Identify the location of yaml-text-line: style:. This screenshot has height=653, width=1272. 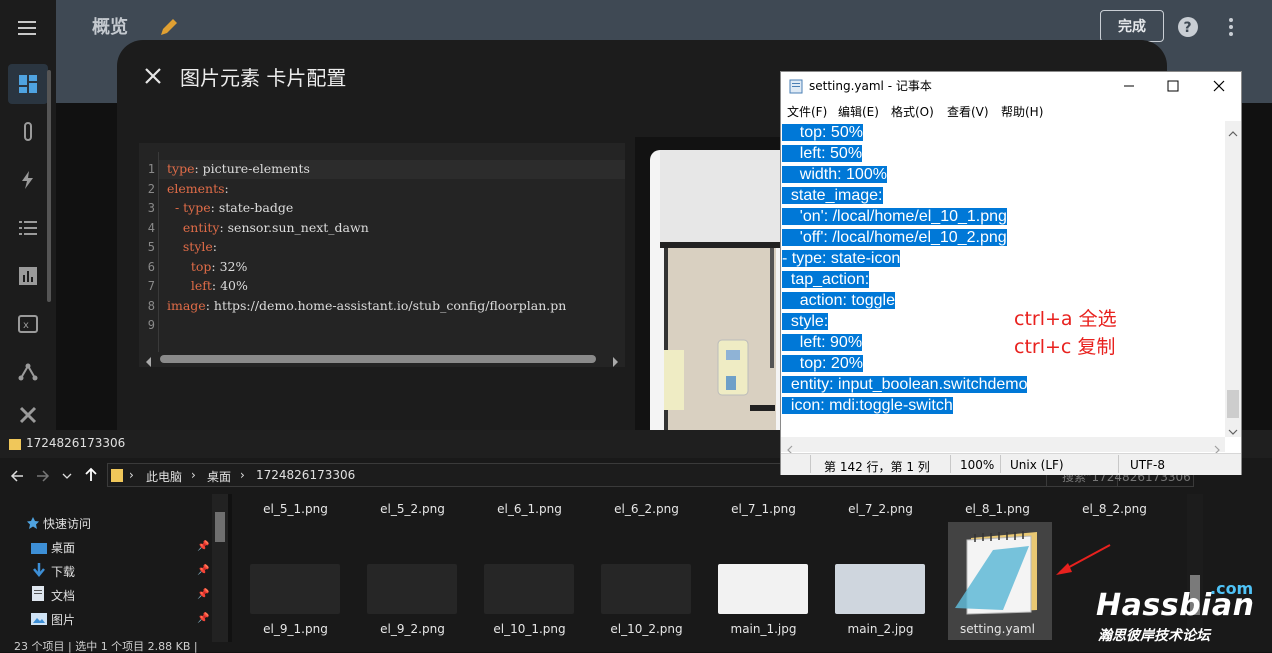
(805, 321).